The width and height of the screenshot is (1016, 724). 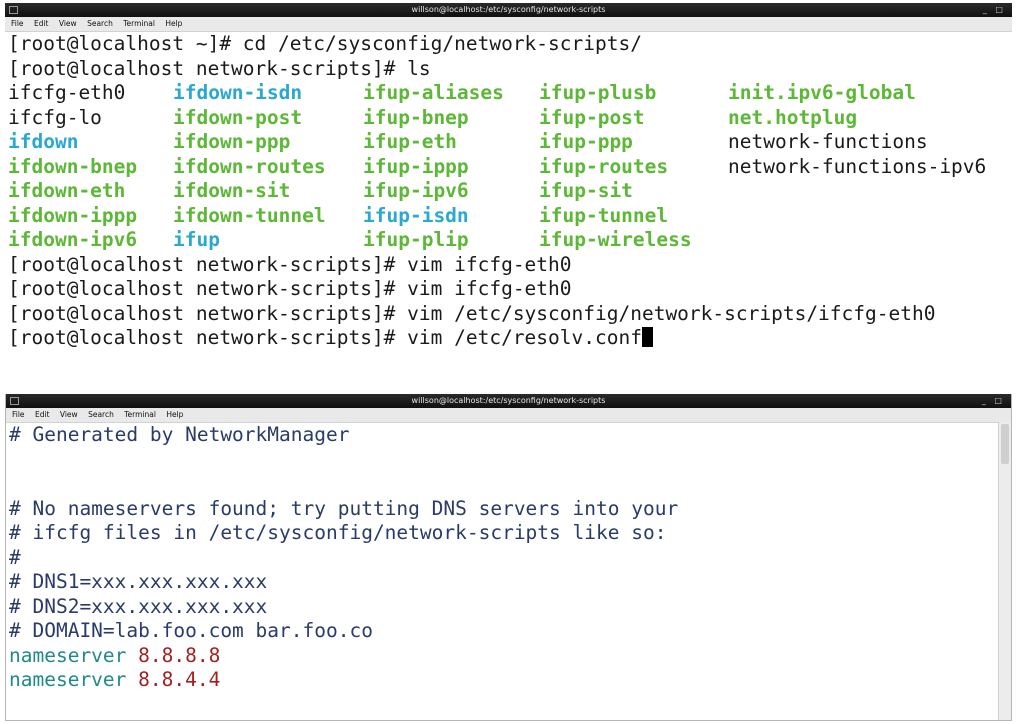 I want to click on ls-entry: ifdown-bnep, so click(x=73, y=166).